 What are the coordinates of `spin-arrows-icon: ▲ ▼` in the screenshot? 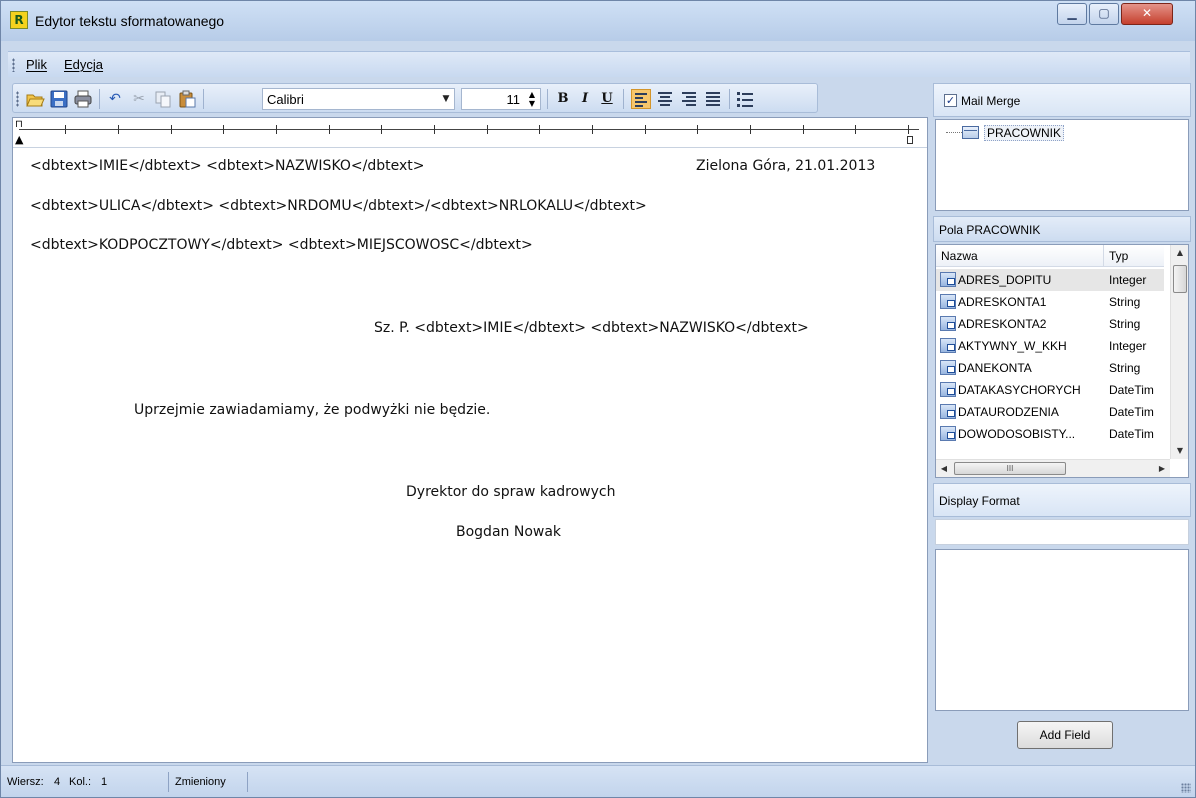 It's located at (532, 99).